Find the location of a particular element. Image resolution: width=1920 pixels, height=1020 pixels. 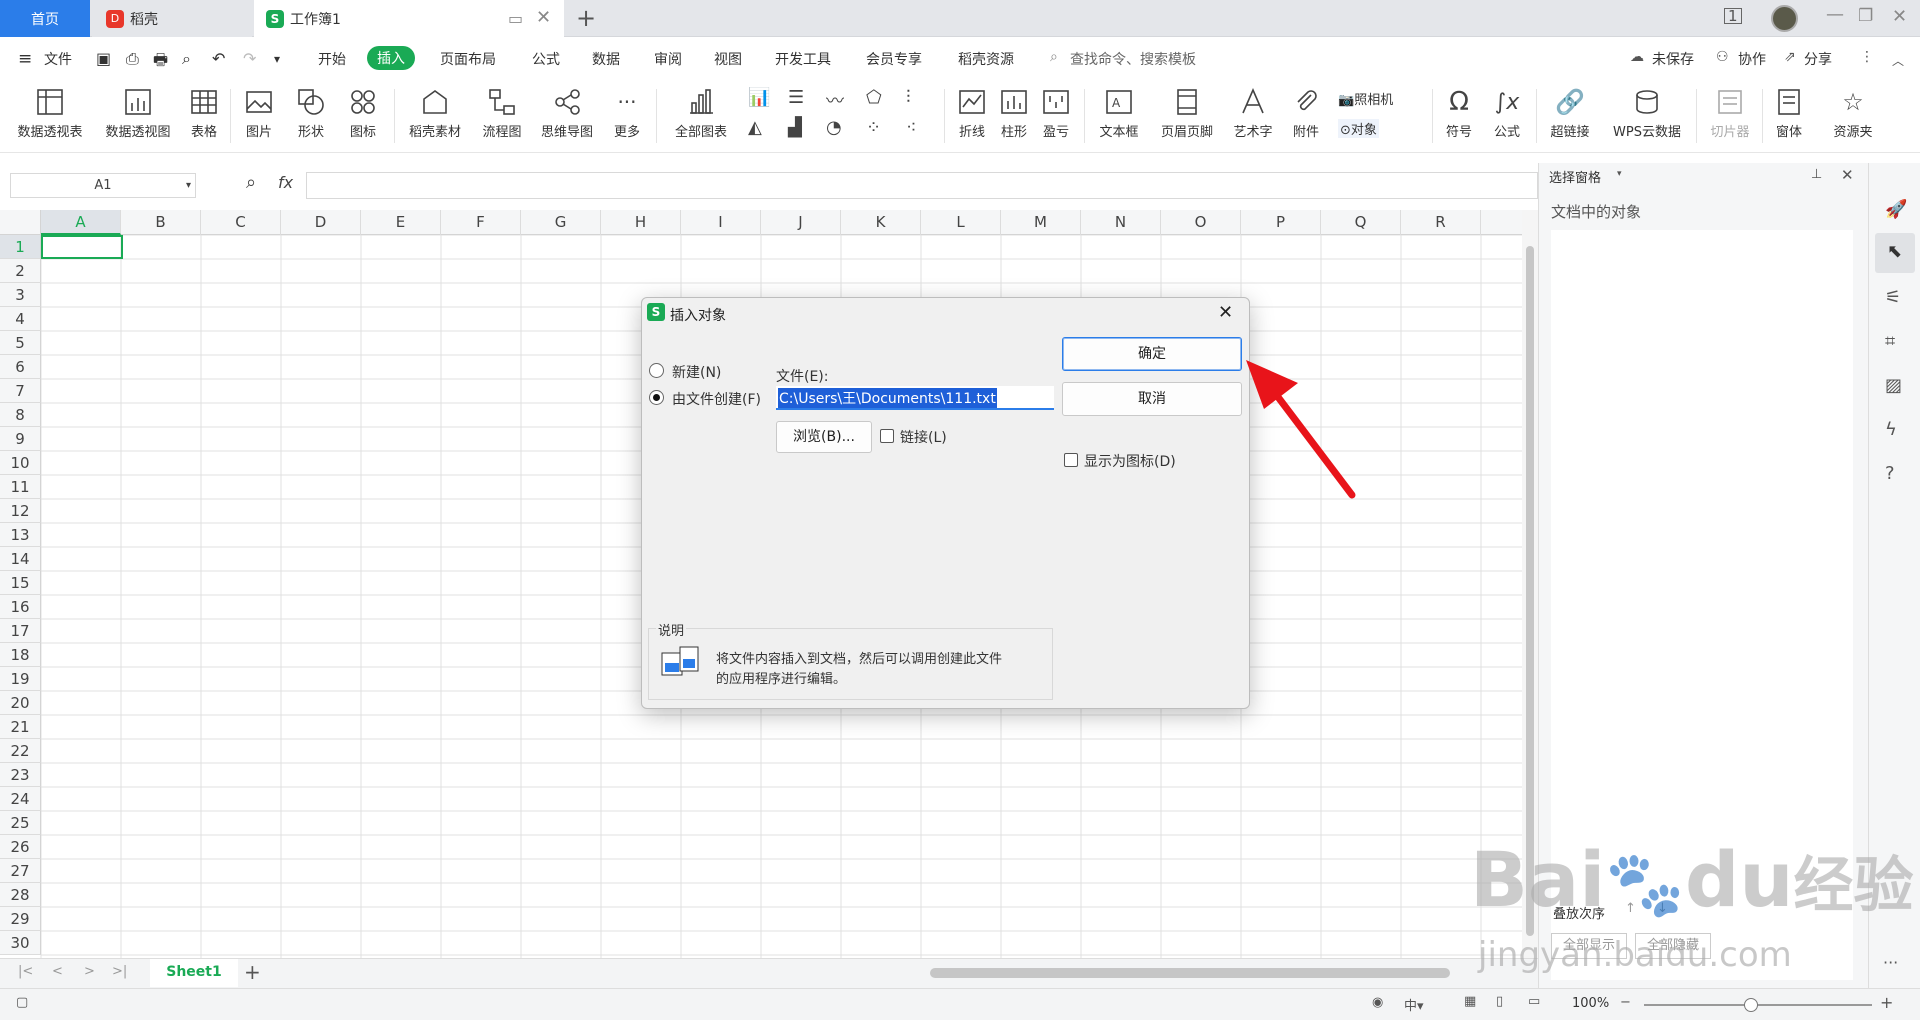

zoom-slider-handle is located at coordinates (1751, 1005).